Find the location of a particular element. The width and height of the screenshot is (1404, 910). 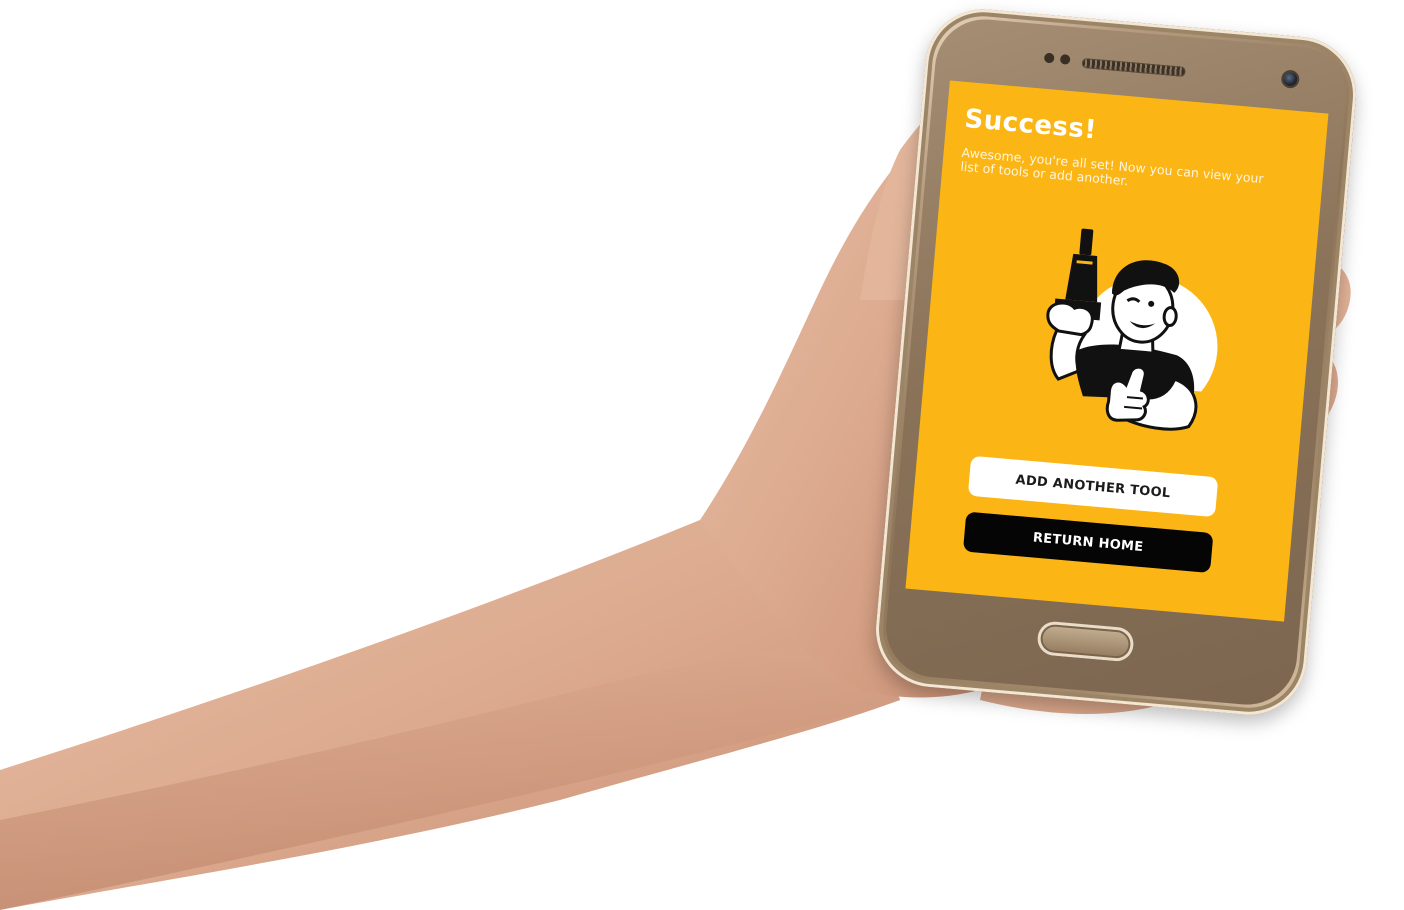

return-home-button: RETURN HOME is located at coordinates (1088, 542).